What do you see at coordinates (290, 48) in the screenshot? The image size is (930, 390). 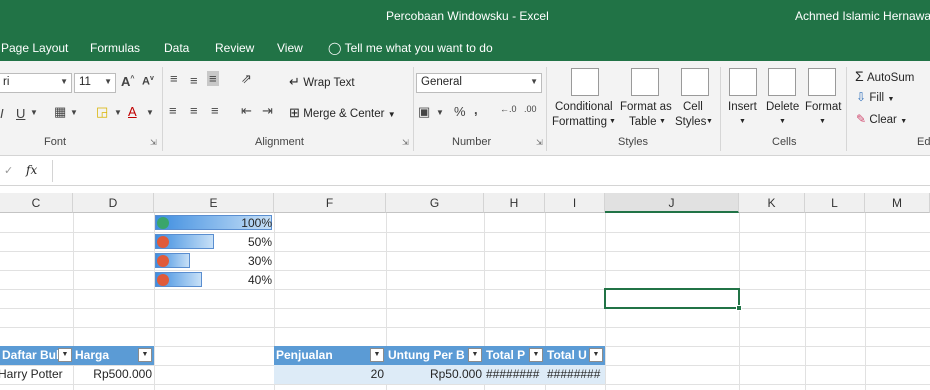 I see `tab-view: View` at bounding box center [290, 48].